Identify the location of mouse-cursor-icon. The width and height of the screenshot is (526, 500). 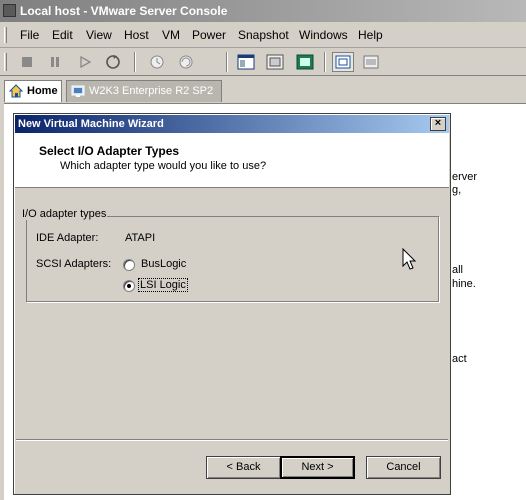
(409, 259).